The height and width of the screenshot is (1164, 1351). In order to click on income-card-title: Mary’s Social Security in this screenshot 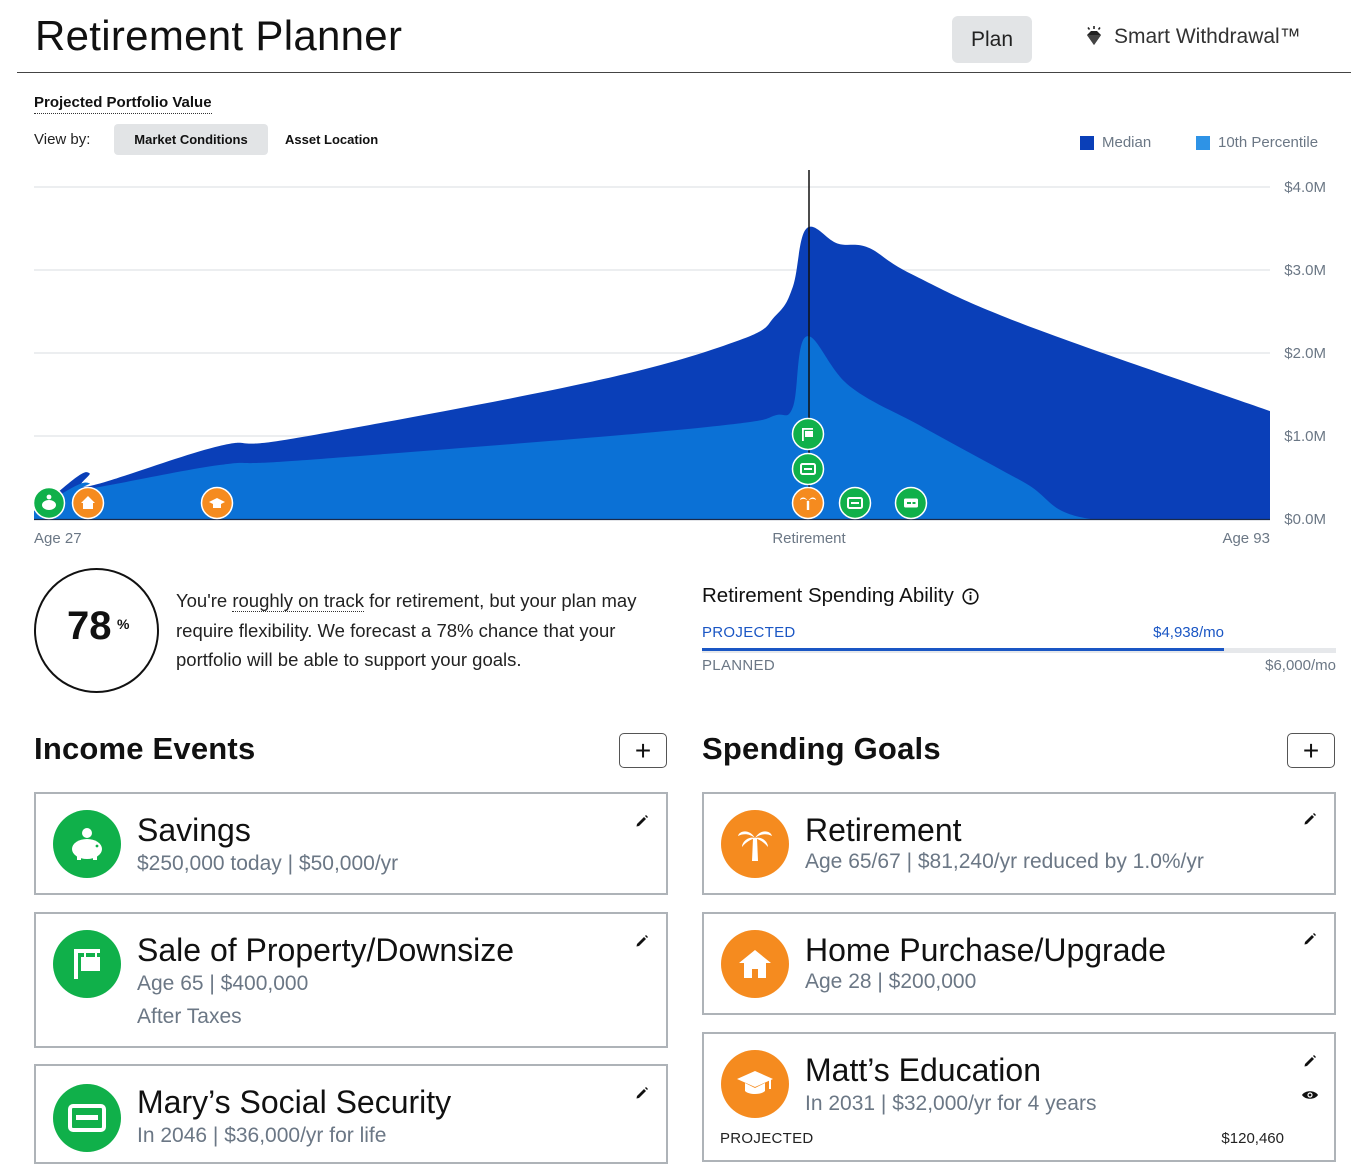, I will do `click(294, 1102)`.